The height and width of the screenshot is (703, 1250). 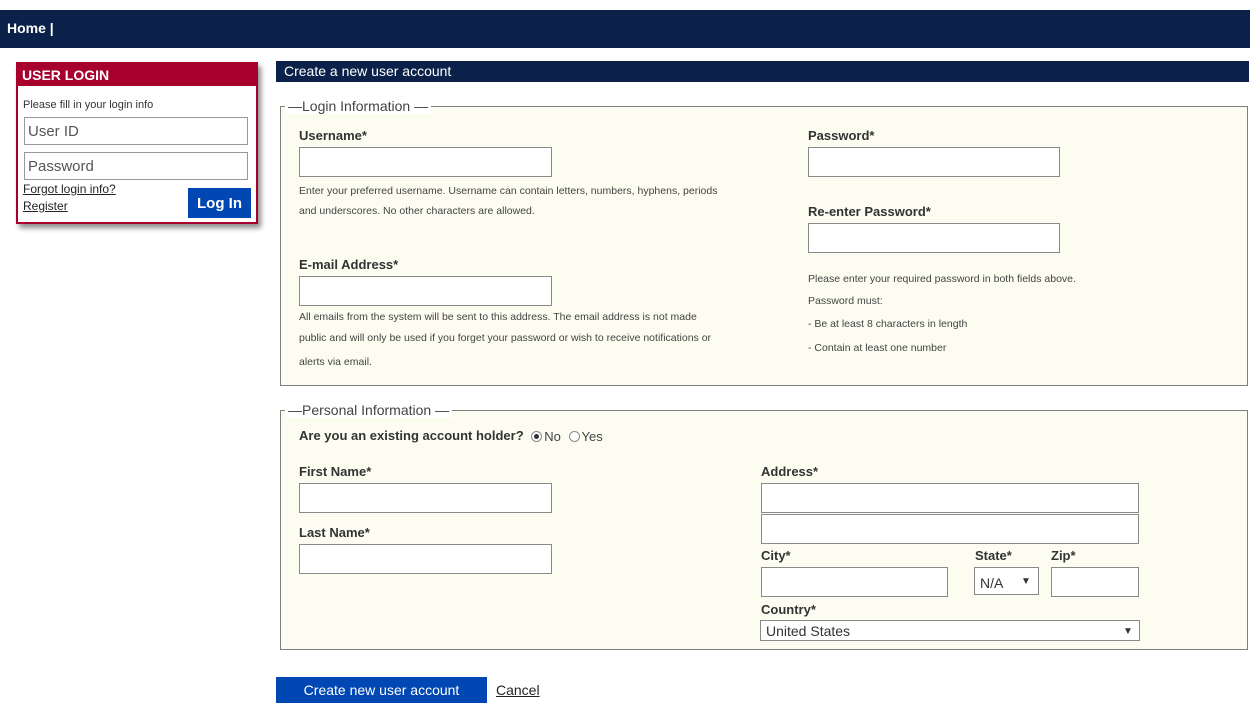 What do you see at coordinates (762, 71) in the screenshot?
I see `page-title: Create a new user account` at bounding box center [762, 71].